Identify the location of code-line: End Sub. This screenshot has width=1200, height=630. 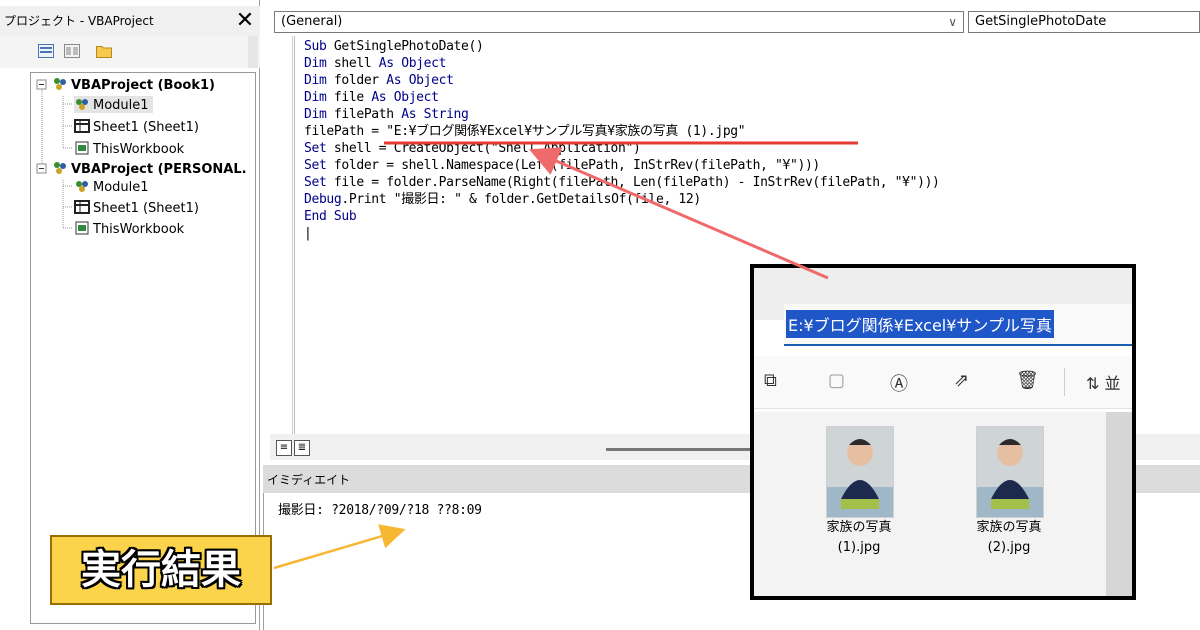
(330, 216).